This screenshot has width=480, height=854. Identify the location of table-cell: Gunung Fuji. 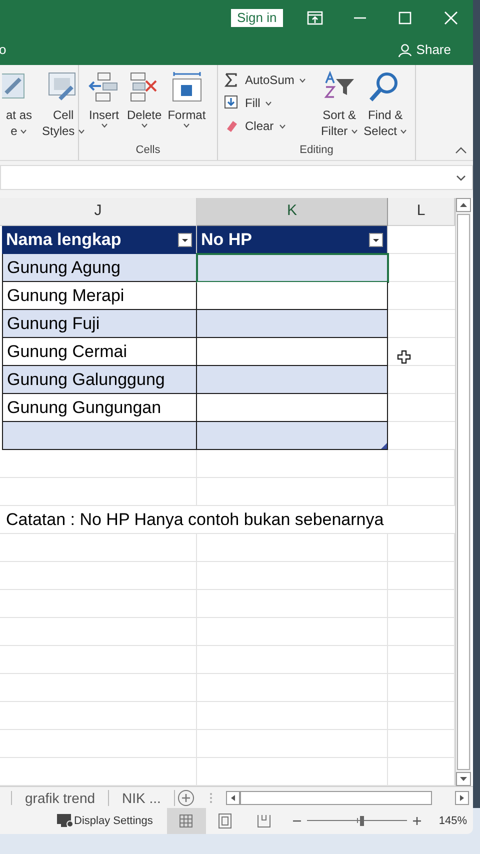
(99, 324).